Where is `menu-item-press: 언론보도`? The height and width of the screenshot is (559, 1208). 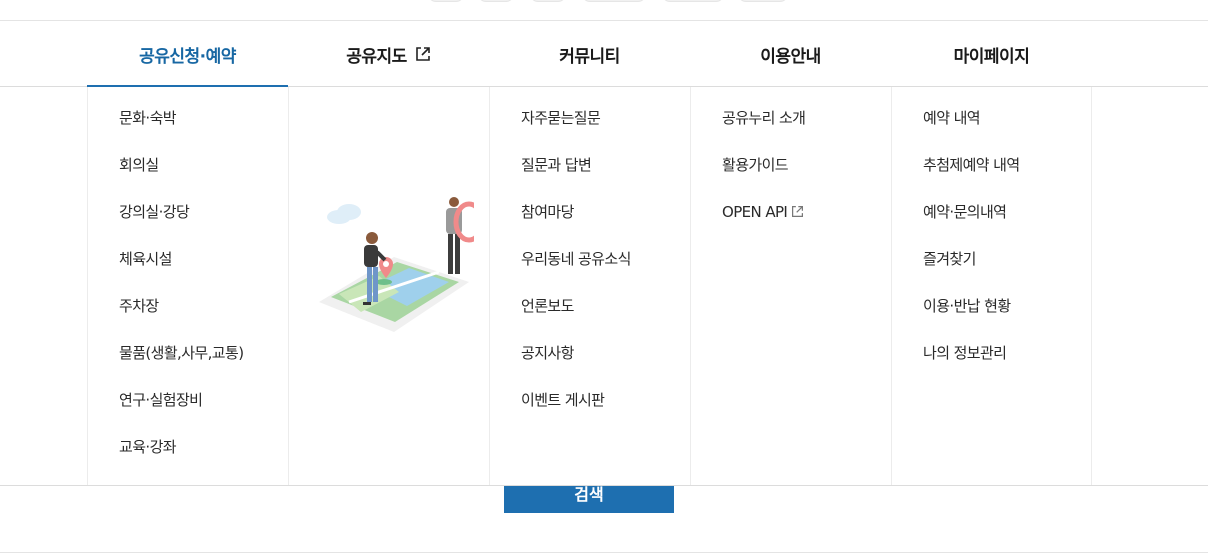
menu-item-press: 언론보도 is located at coordinates (590, 318).